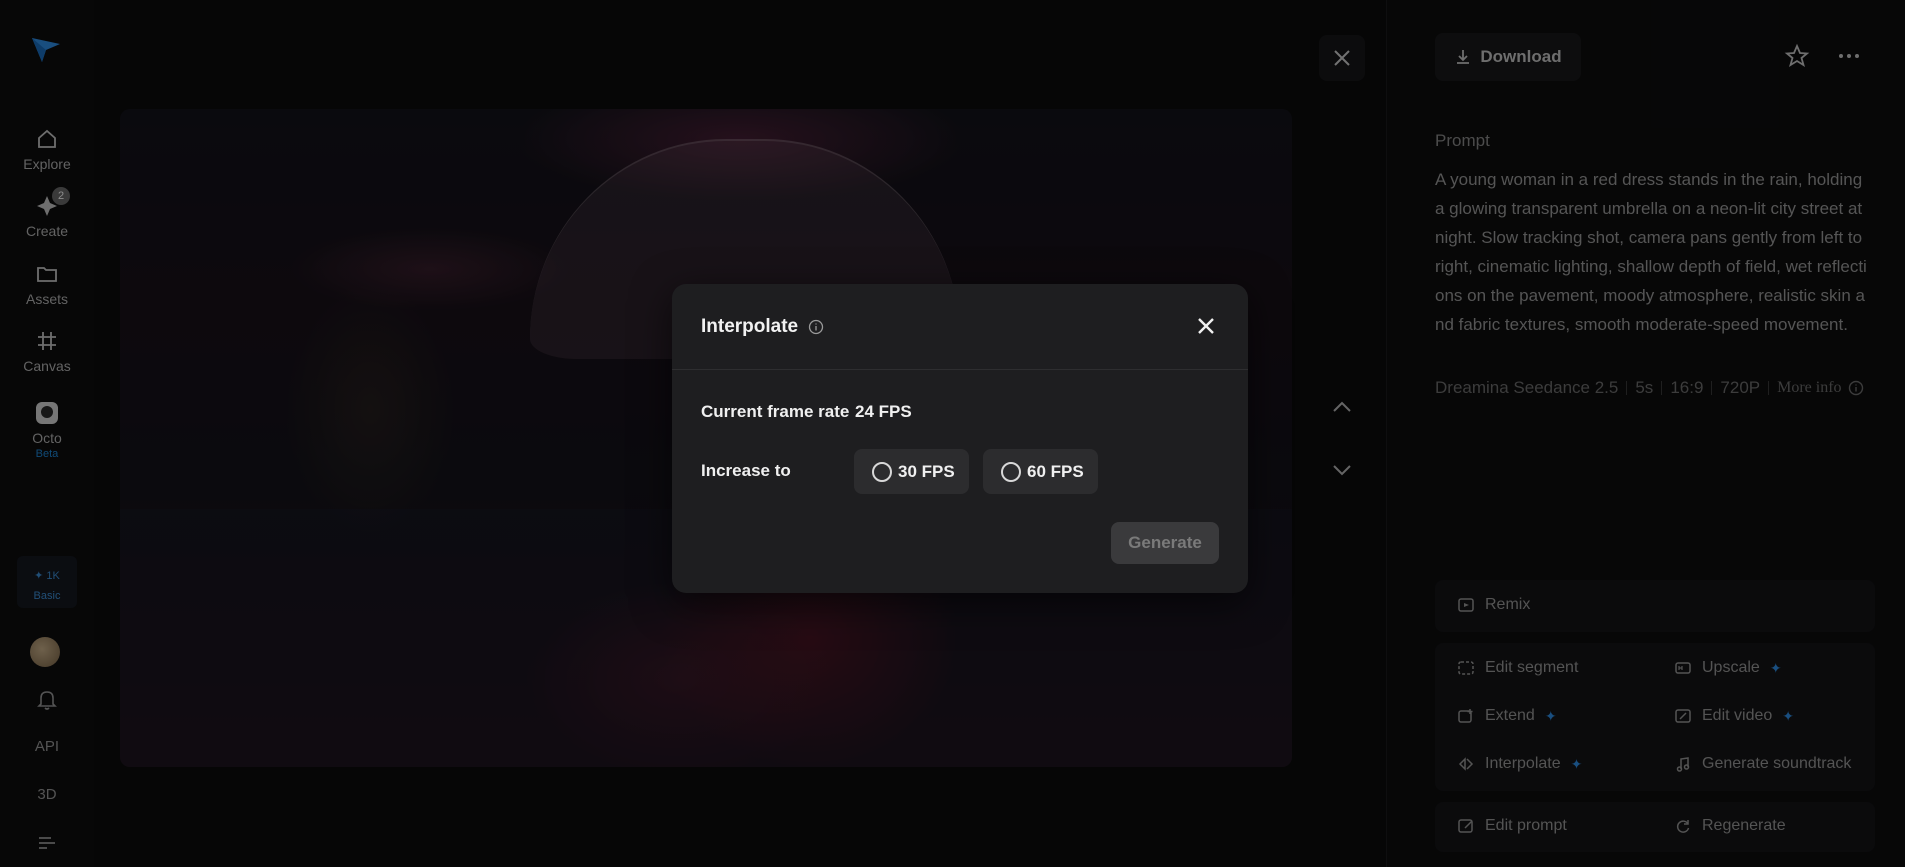 Image resolution: width=1905 pixels, height=867 pixels. I want to click on current-frame-rate-value: 24 FPS, so click(883, 411).